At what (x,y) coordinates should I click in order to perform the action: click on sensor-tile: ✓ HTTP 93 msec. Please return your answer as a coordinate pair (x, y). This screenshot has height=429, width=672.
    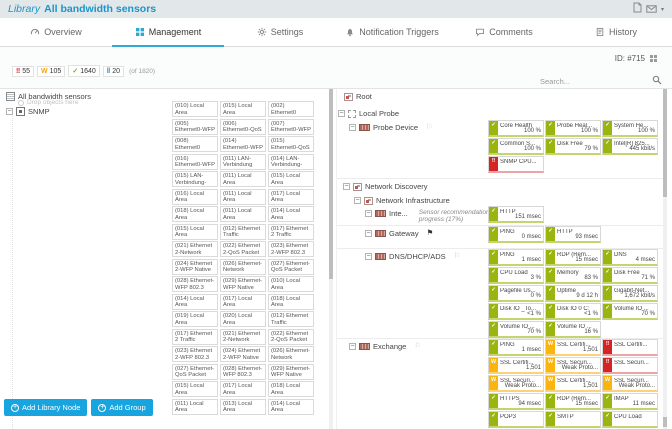
    Looking at the image, I should click on (573, 234).